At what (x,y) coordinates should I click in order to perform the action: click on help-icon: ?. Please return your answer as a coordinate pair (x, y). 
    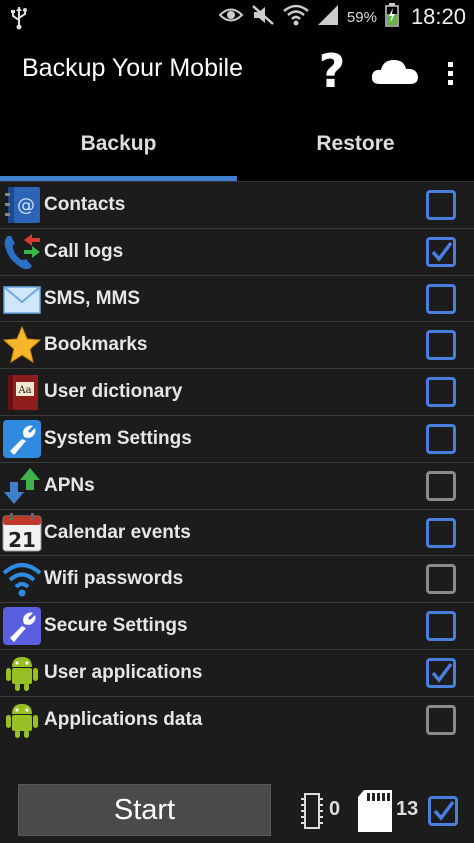
    Looking at the image, I should click on (332, 71).